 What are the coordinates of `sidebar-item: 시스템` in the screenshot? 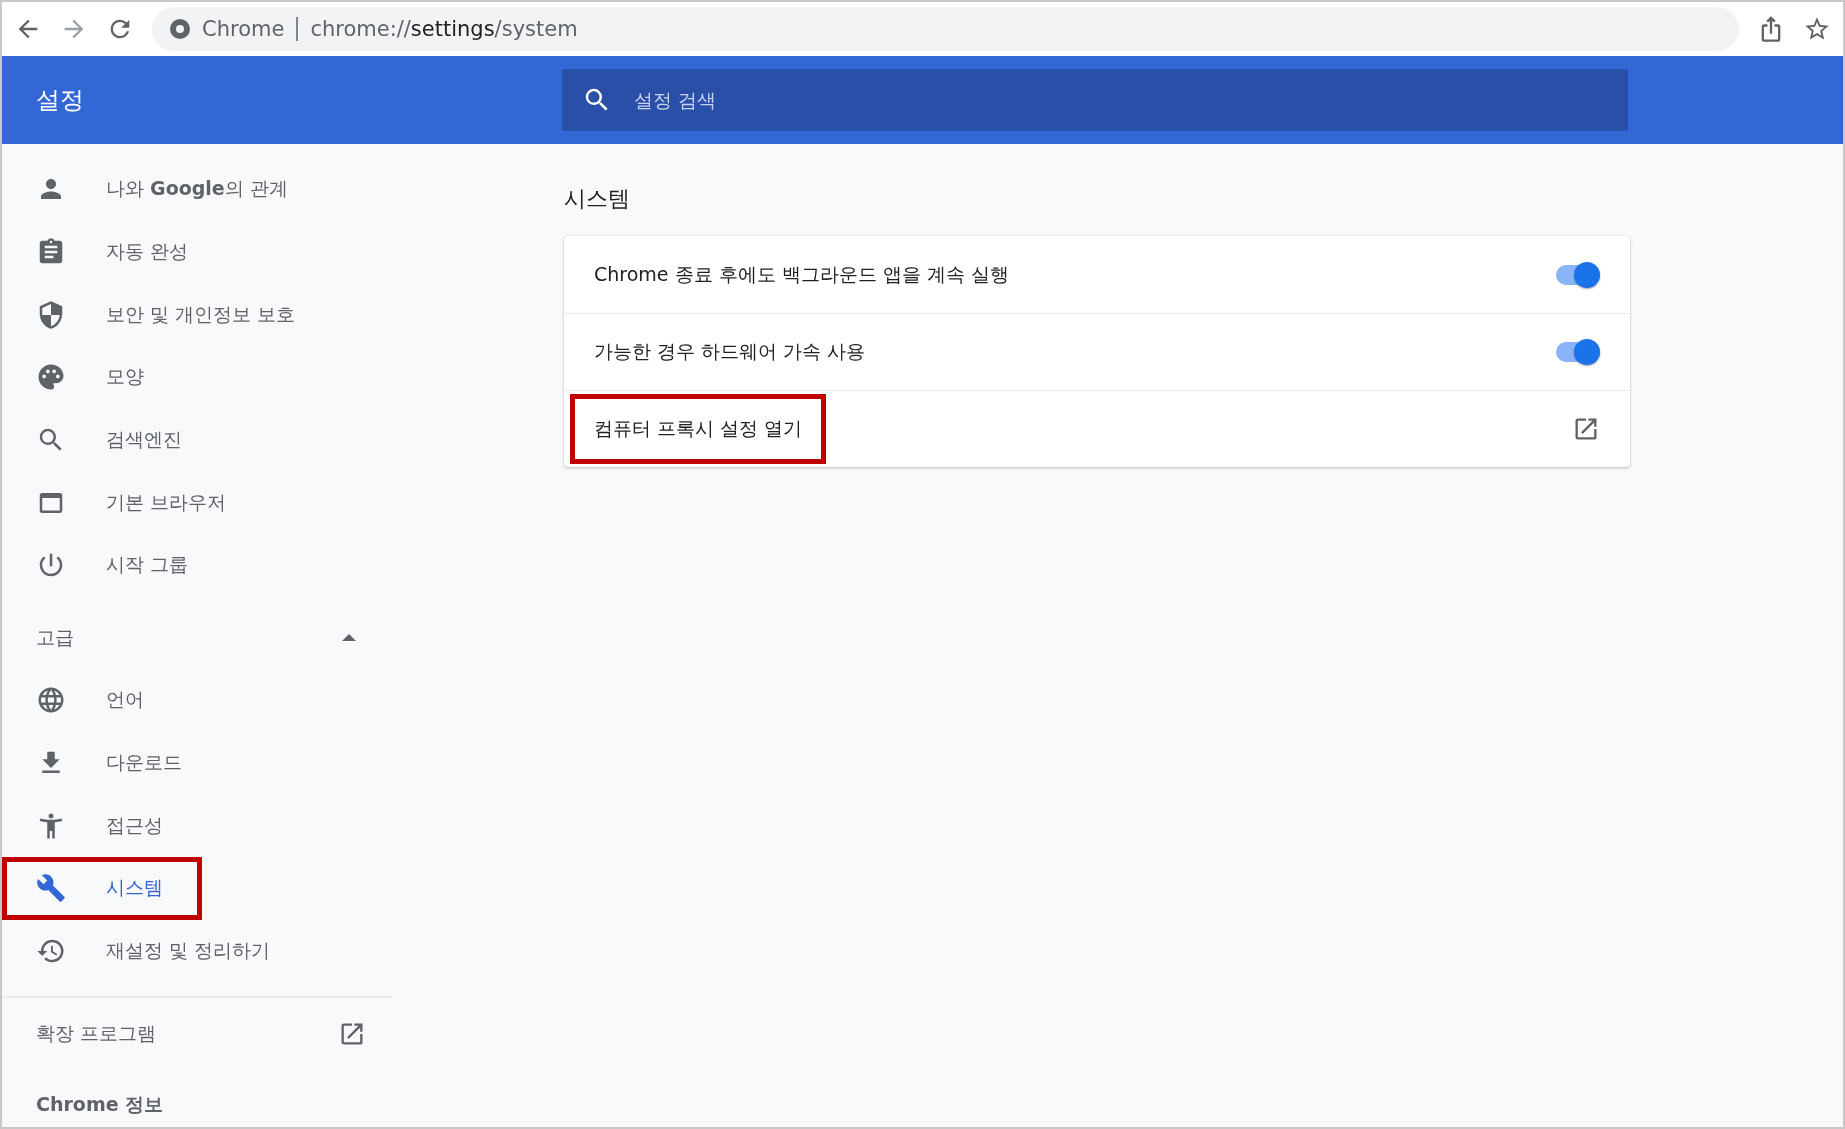 It's located at (102, 888).